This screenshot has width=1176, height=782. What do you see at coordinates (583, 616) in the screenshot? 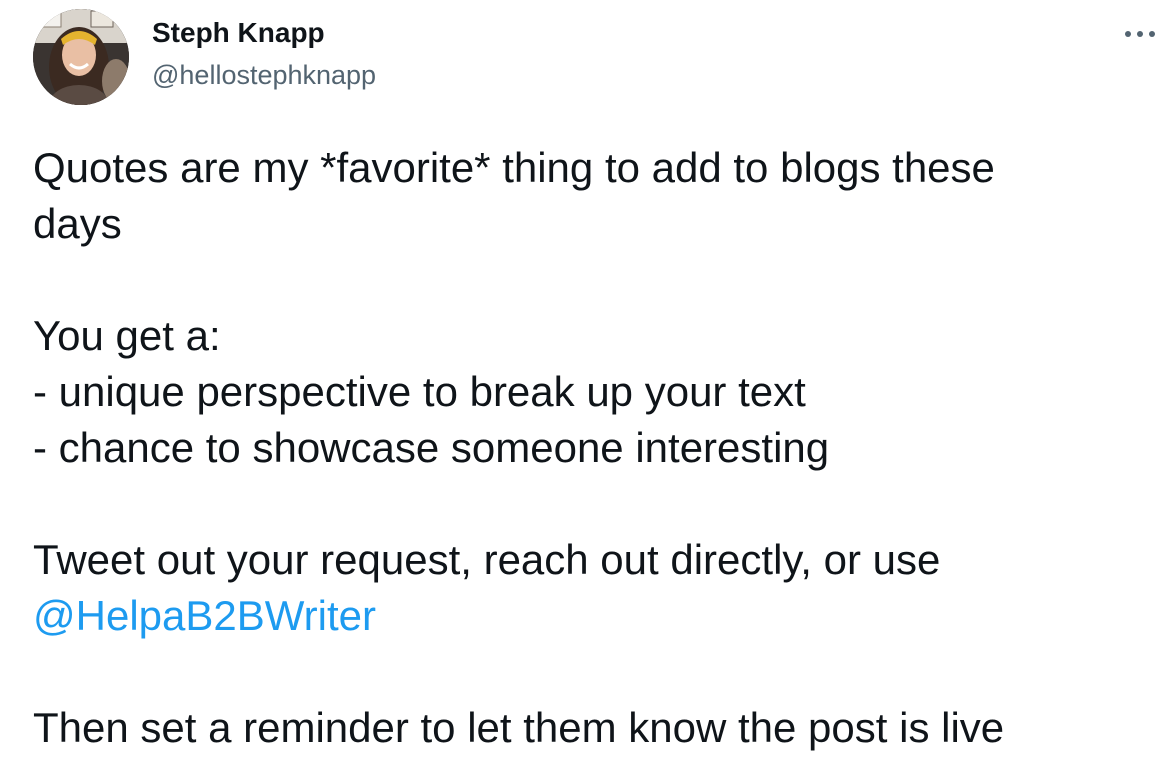
I see `mention-line: @HelpaB2BWriter` at bounding box center [583, 616].